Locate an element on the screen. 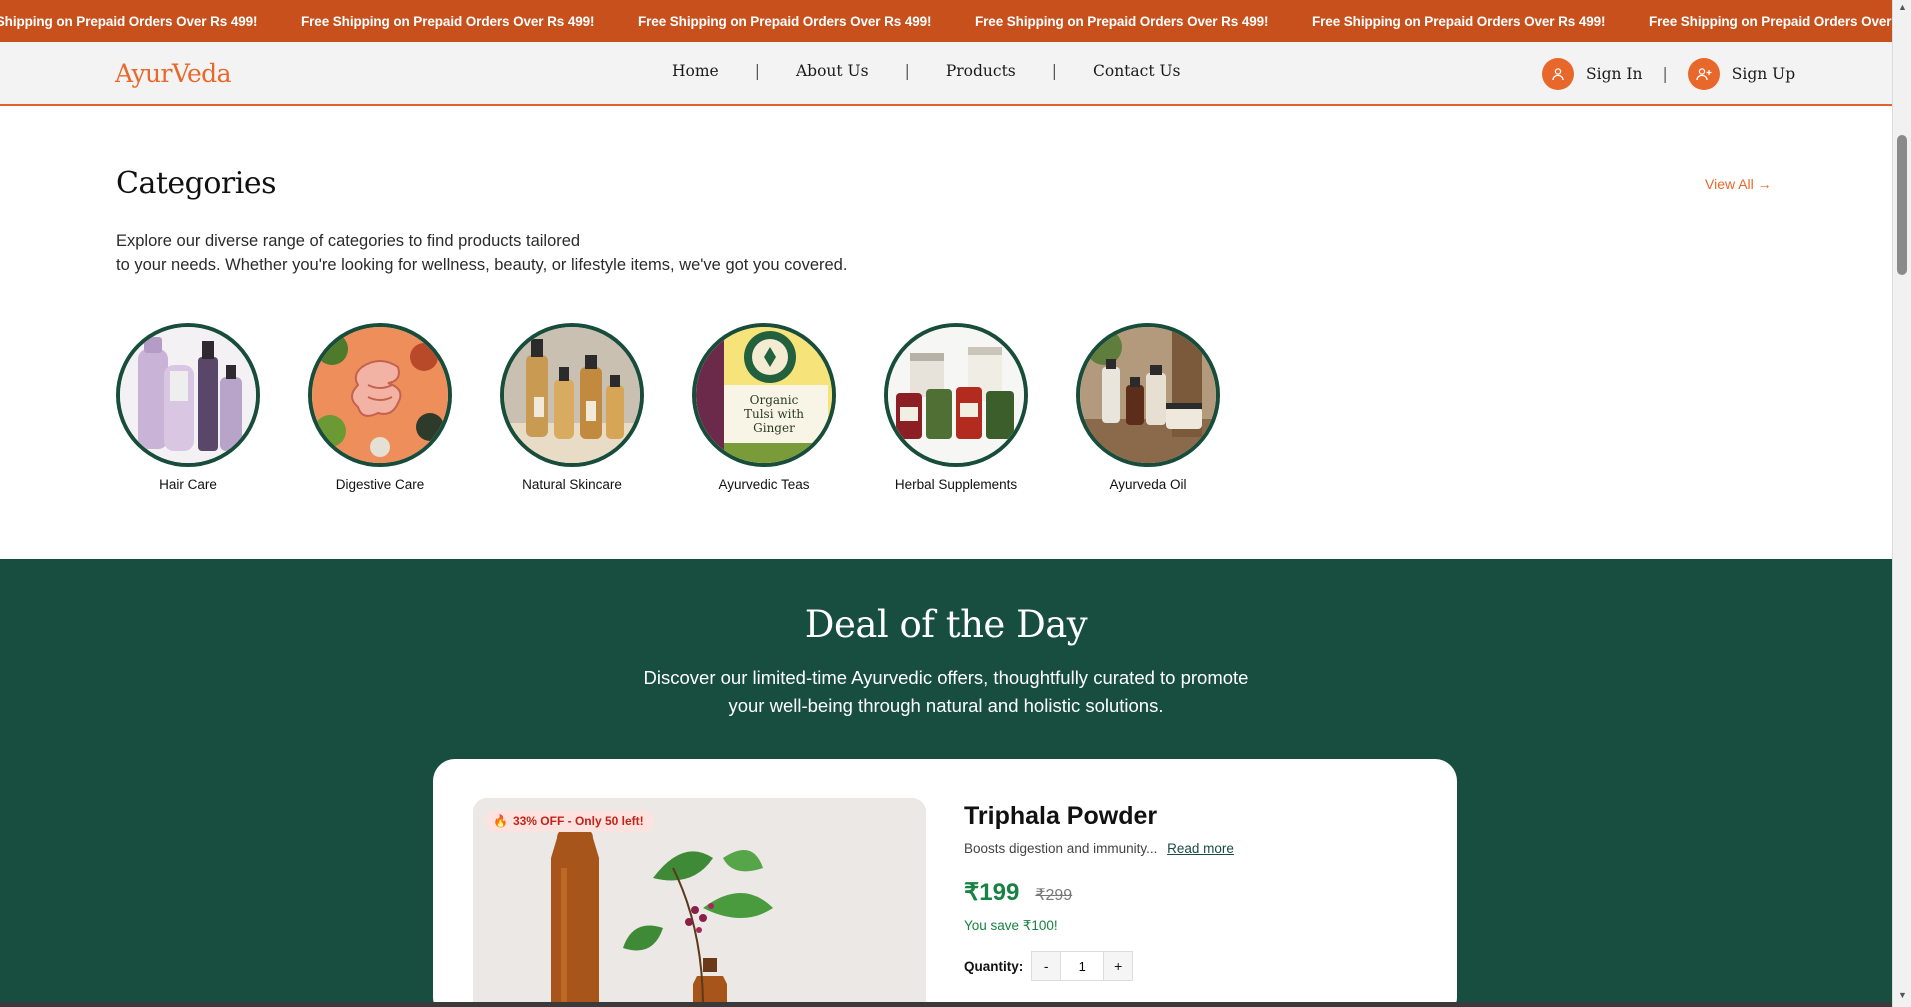 This screenshot has width=1911, height=1007. quantity-stepper: Quantity: - + is located at coordinates (1049, 966).